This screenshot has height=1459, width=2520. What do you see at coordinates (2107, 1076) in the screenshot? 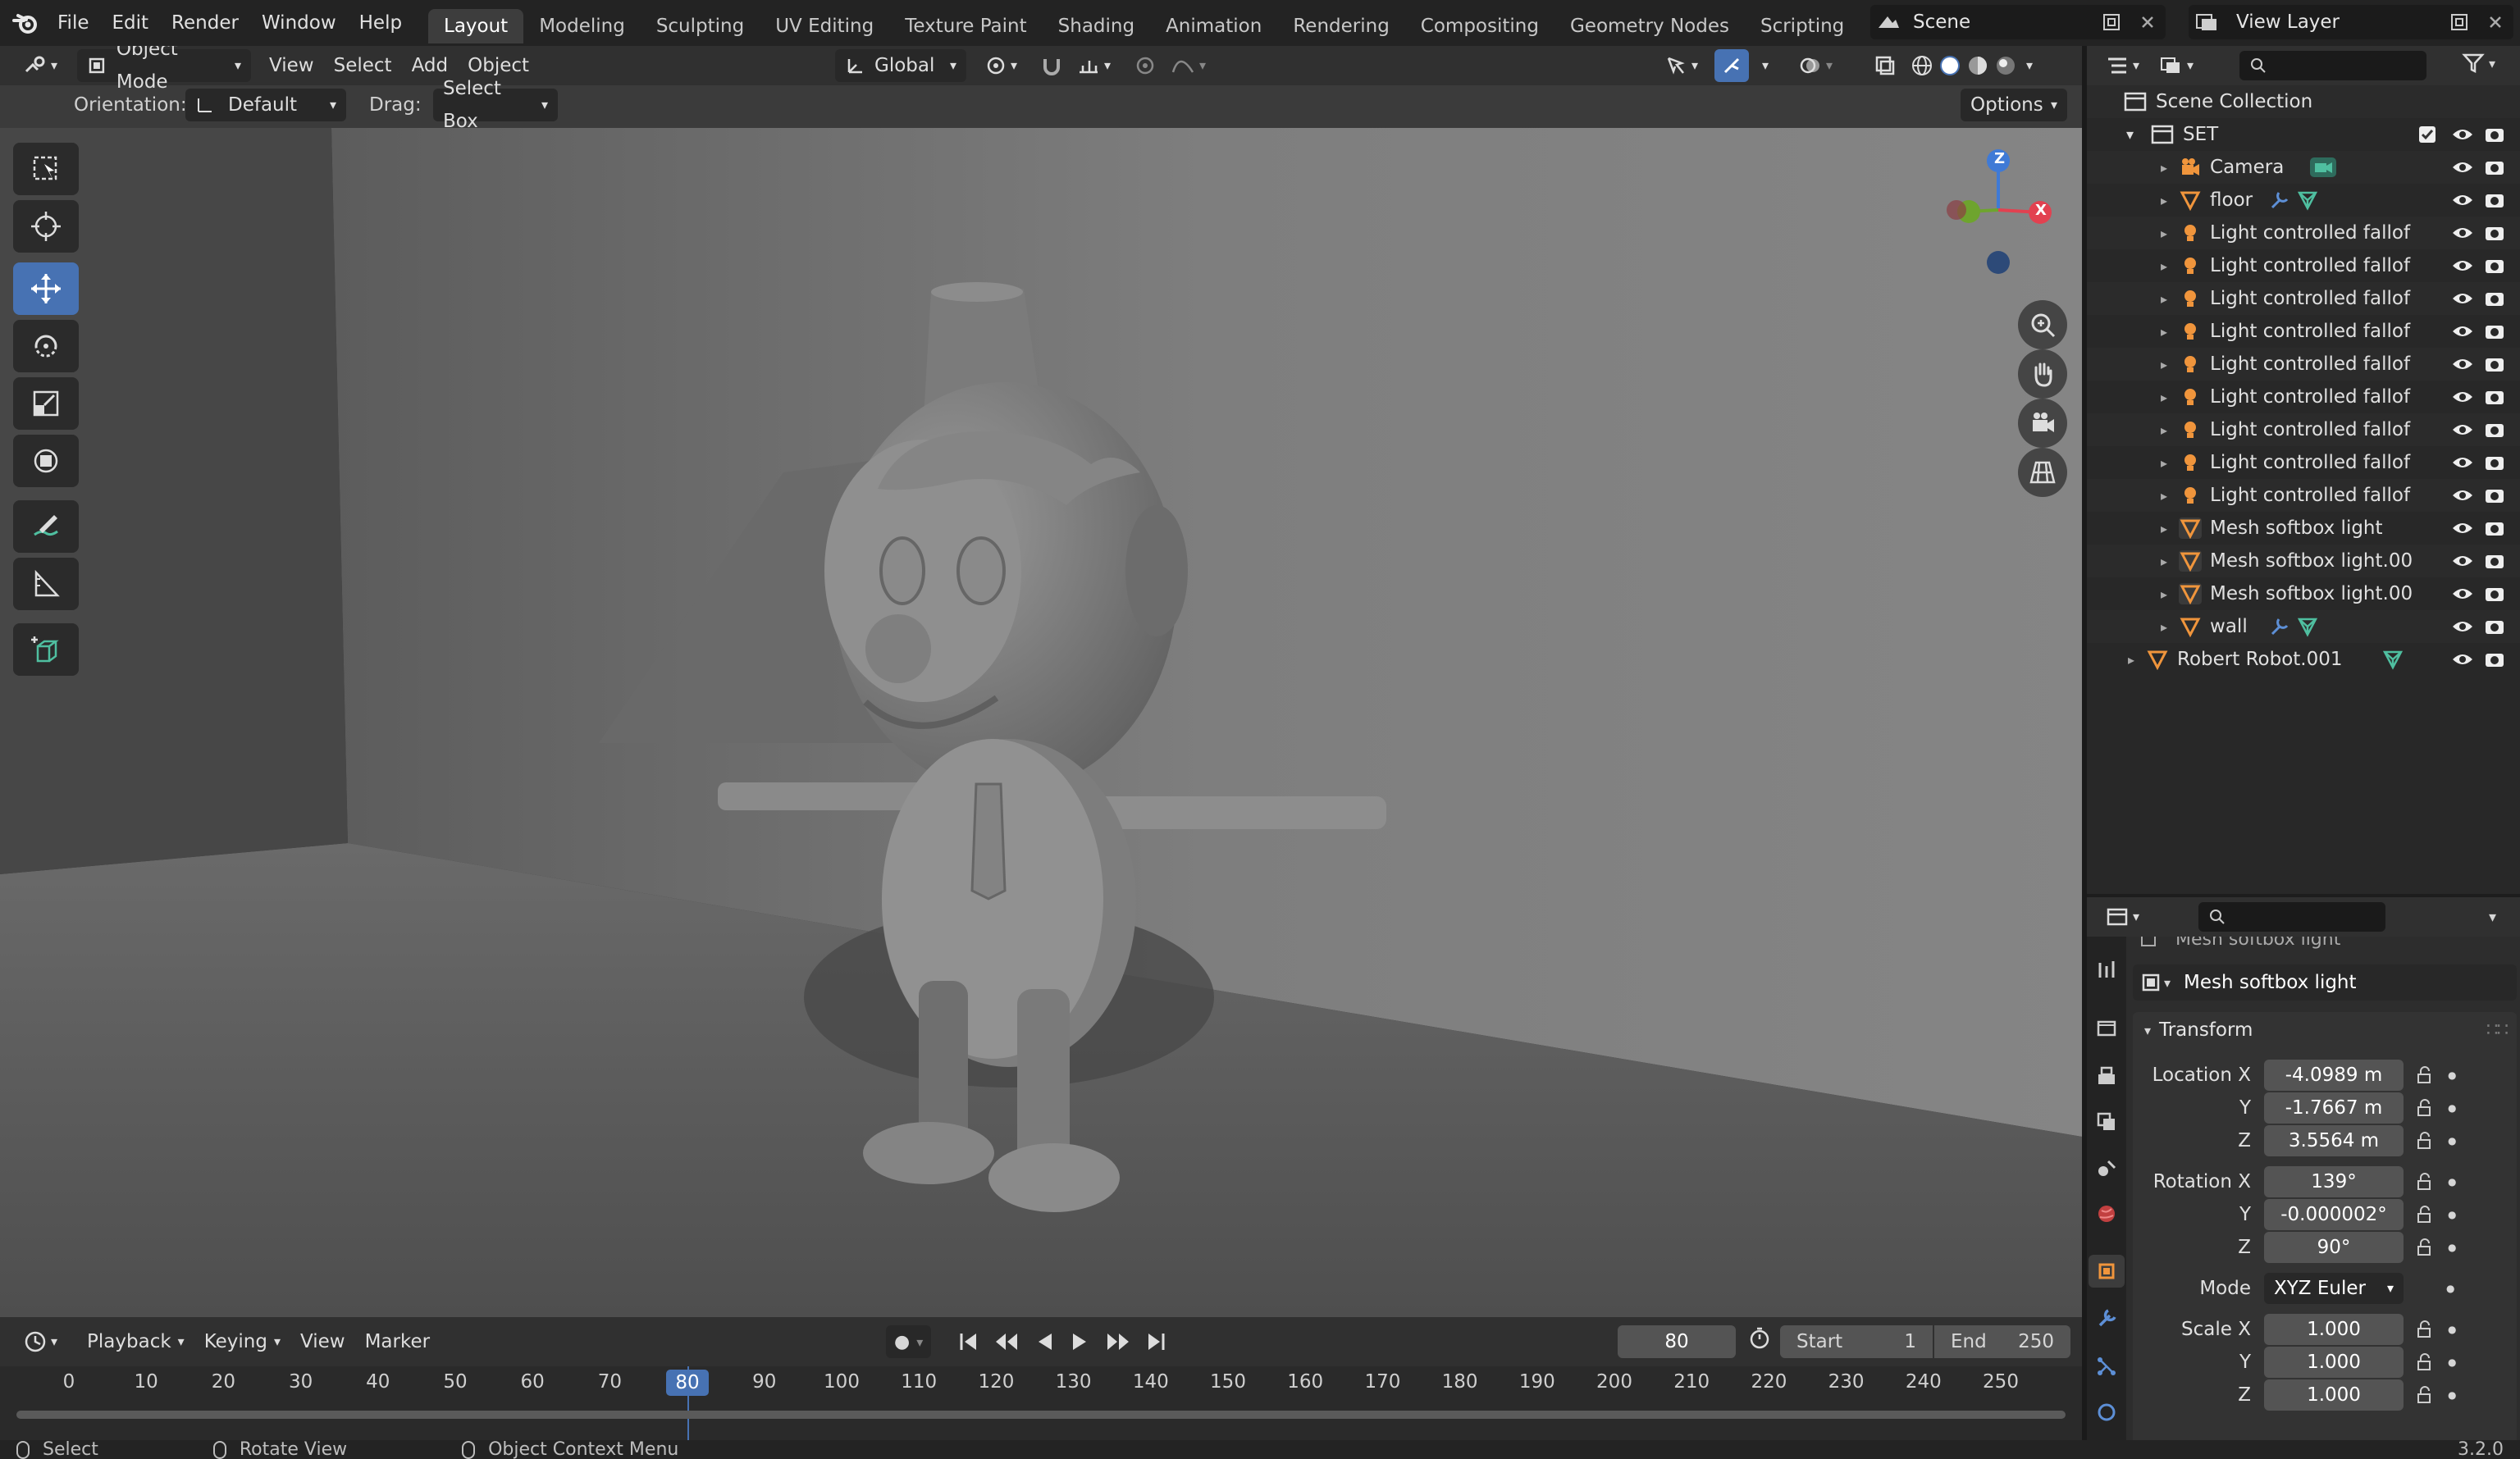
I see `output-tab-icon` at bounding box center [2107, 1076].